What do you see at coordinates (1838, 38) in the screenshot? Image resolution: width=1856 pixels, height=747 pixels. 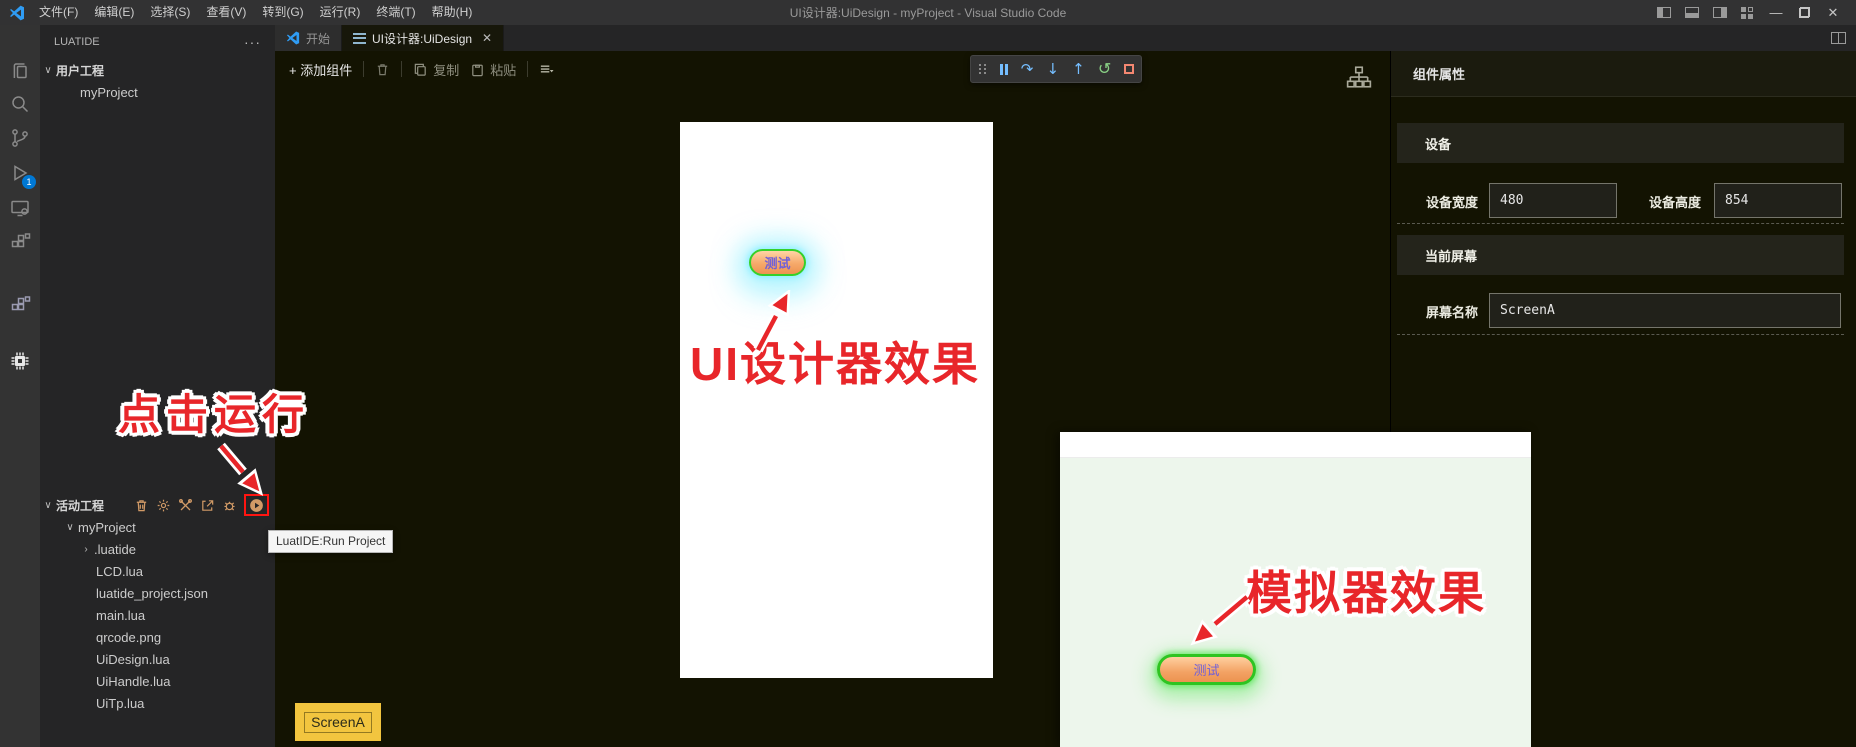 I see `split-editor-icon` at bounding box center [1838, 38].